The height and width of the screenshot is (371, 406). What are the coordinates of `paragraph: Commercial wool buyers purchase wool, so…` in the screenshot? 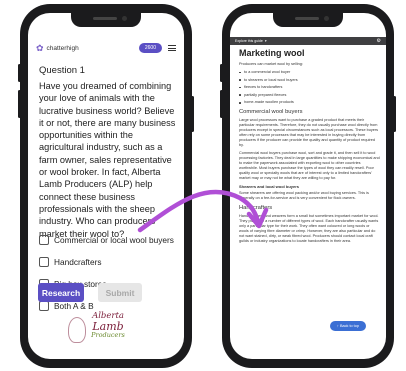 It's located at (309, 166).